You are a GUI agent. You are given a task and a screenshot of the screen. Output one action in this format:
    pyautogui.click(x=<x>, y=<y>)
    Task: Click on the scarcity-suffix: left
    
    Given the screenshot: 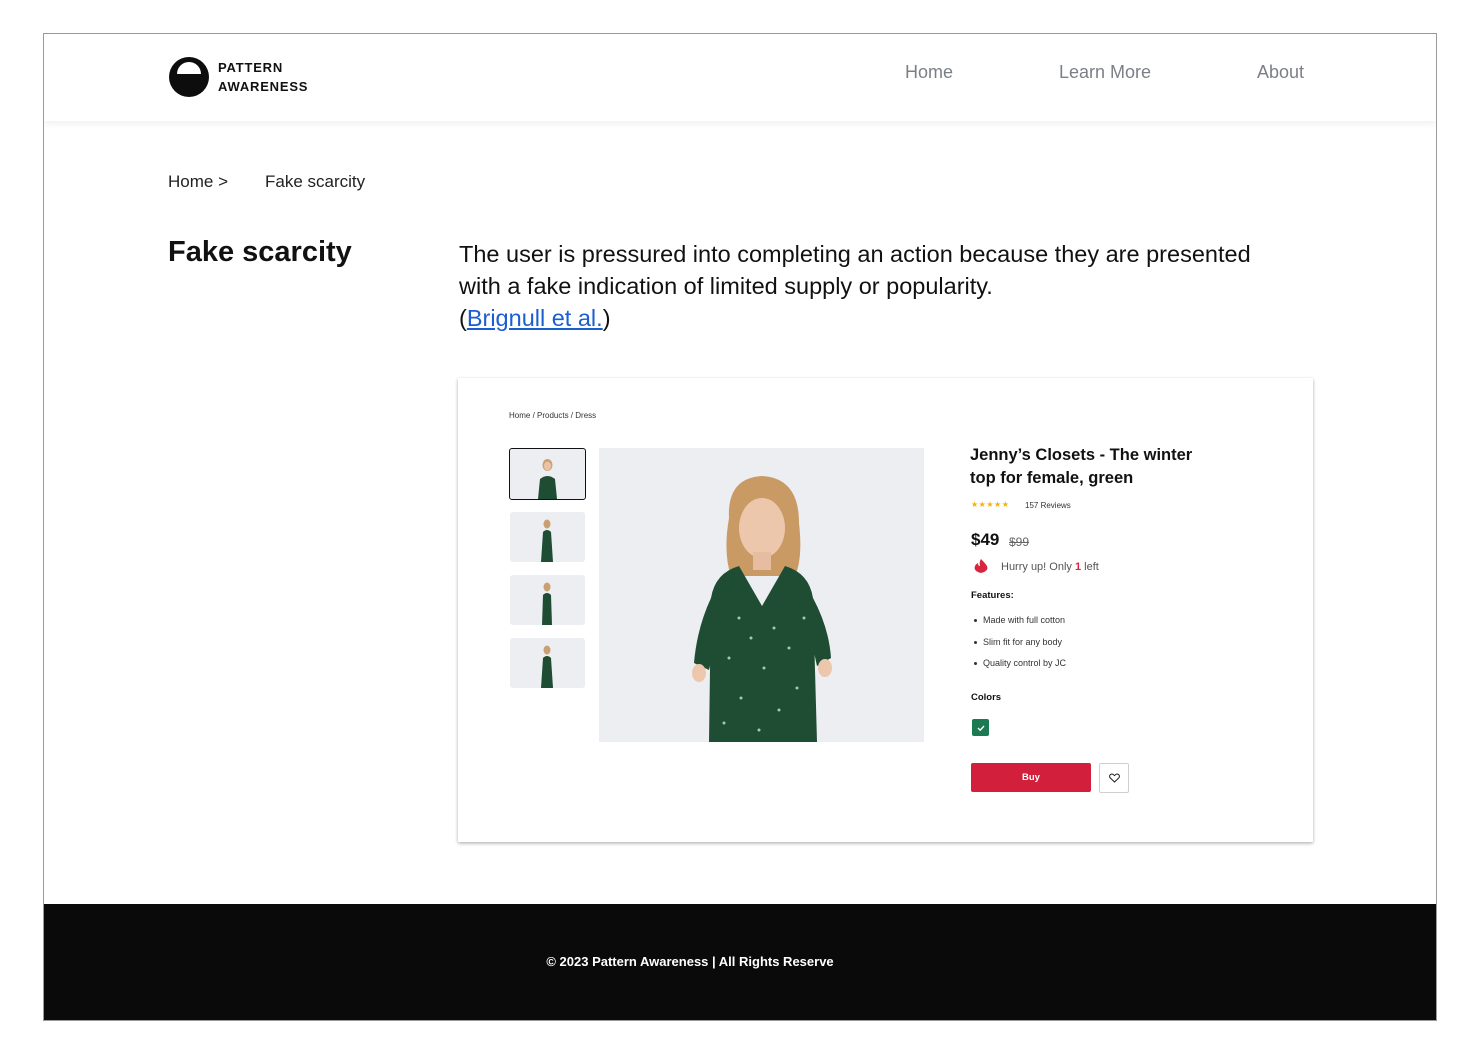 What is the action you would take?
    pyautogui.click(x=1090, y=567)
    